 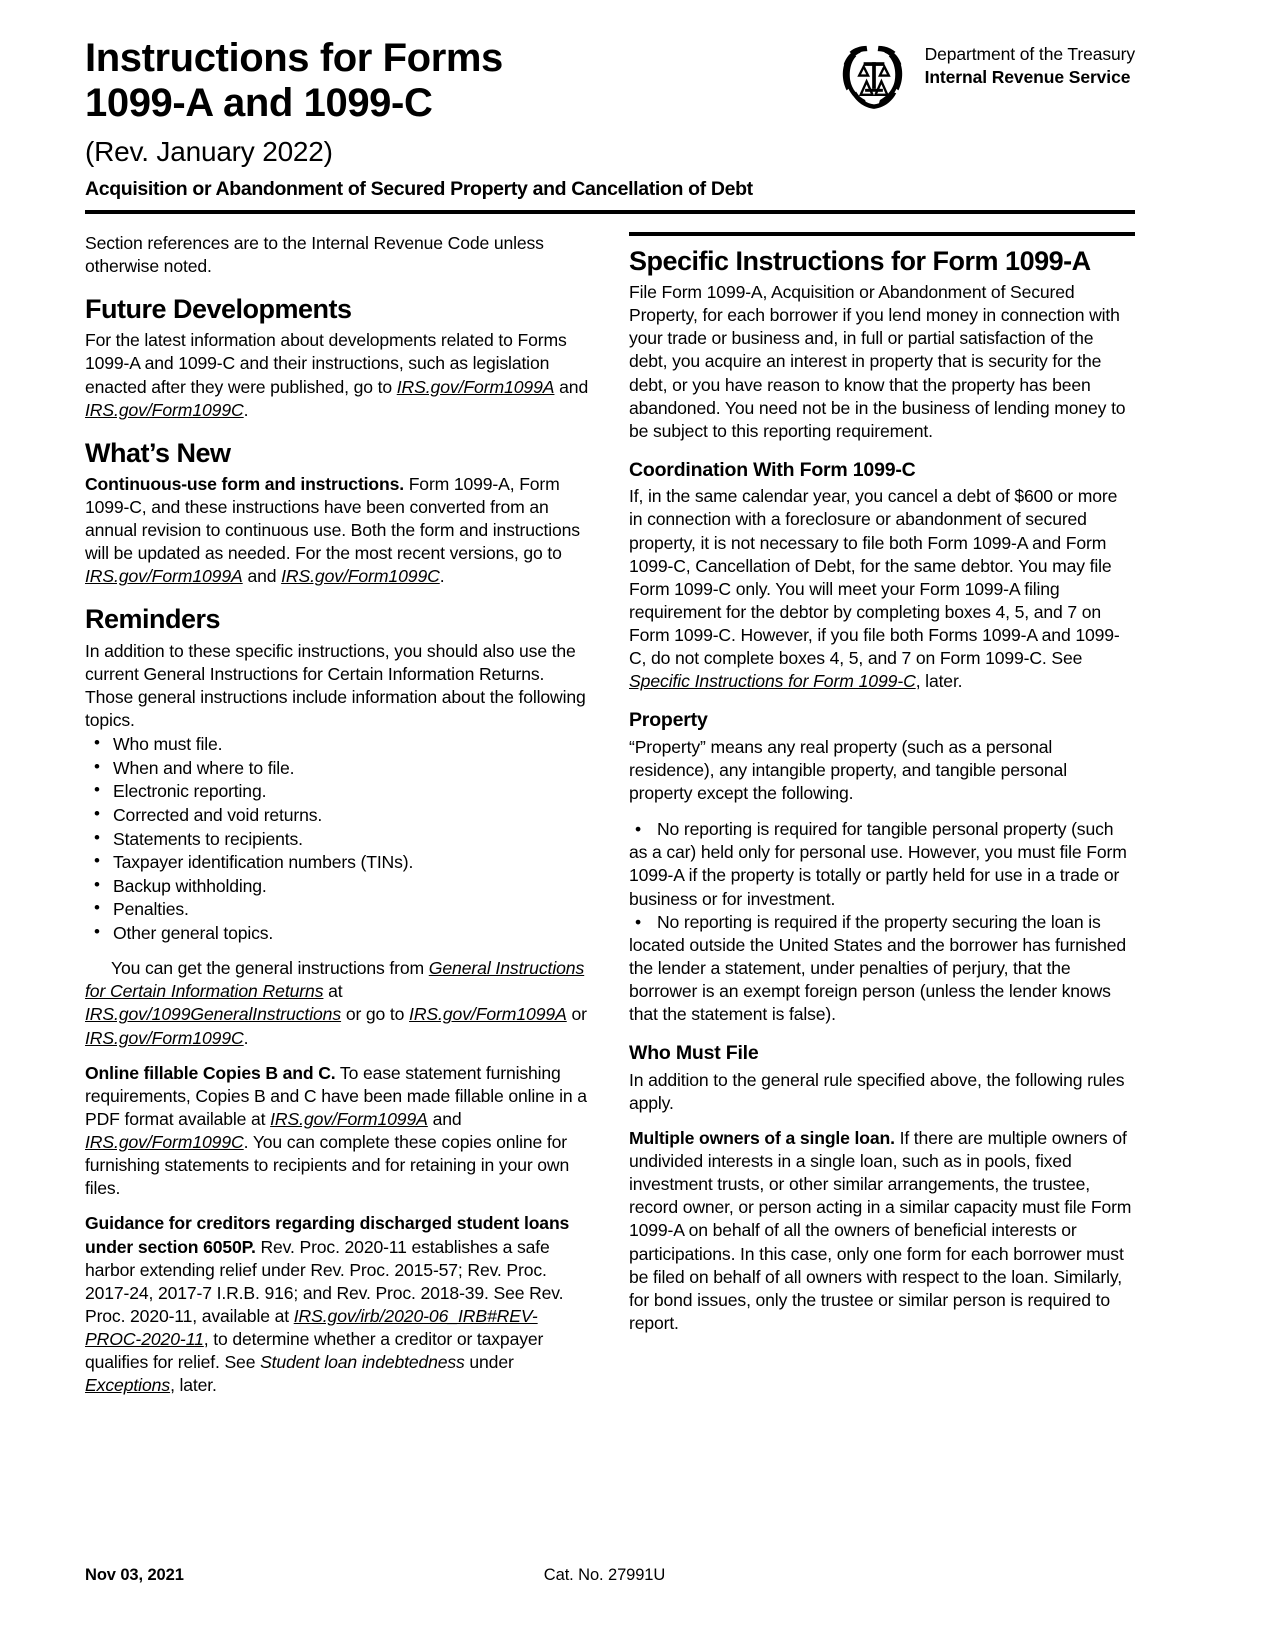 I want to click on gi-text-mid1: at, so click(x=333, y=991).